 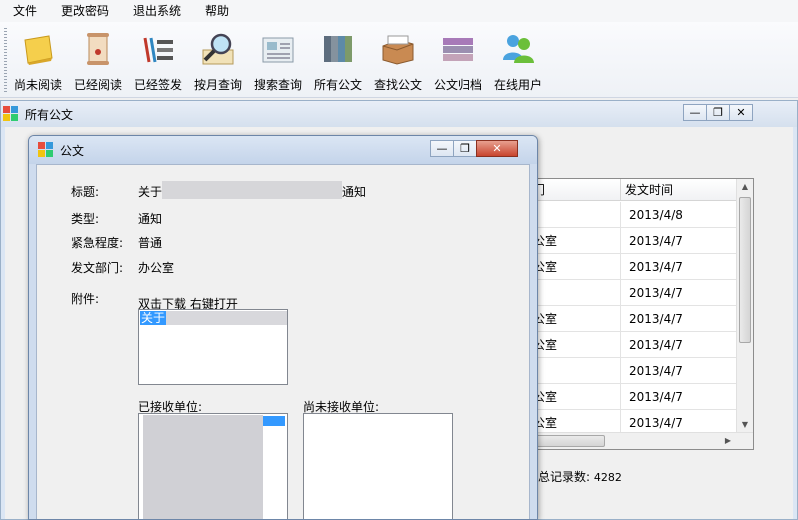 I want to click on all-docs-title: 所有公文, so click(x=49, y=114).